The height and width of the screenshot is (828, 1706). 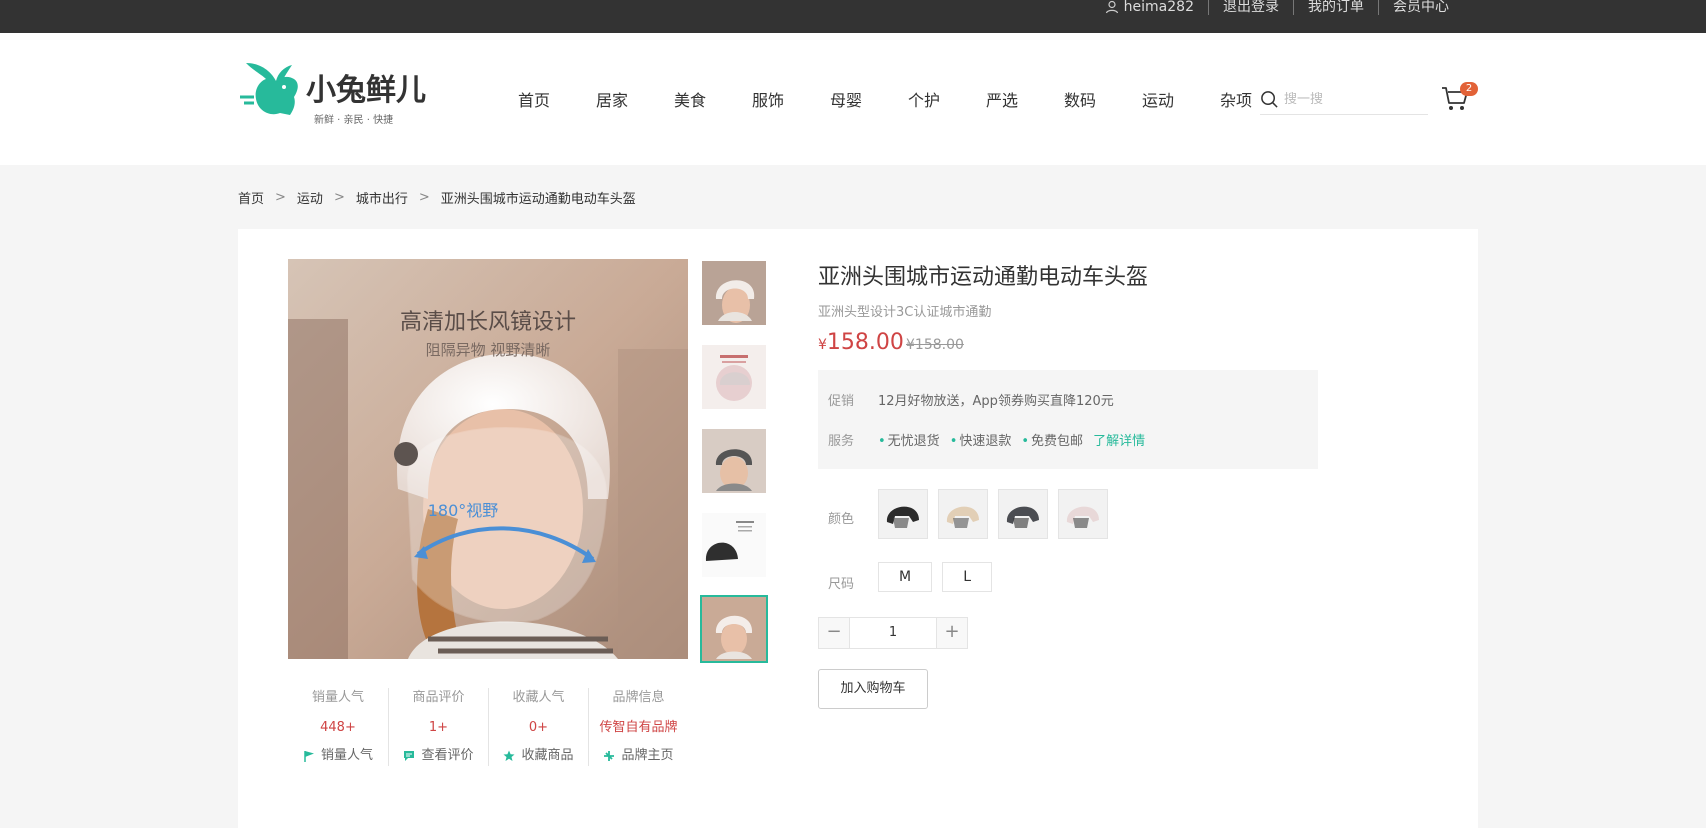 I want to click on my-orders-link: 我的订单, so click(x=1335, y=7).